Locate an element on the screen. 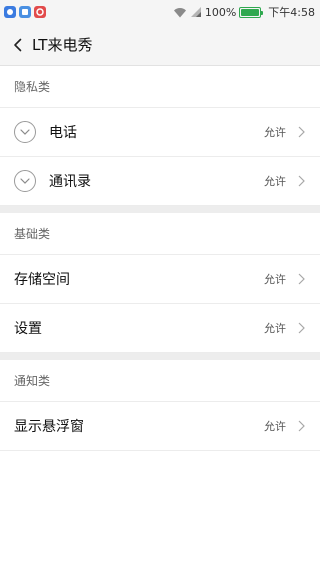 The height and width of the screenshot is (568, 320). back-button is located at coordinates (18, 45).